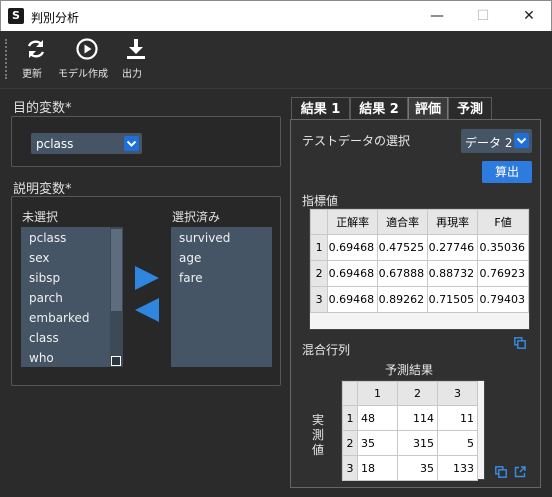 This screenshot has height=497, width=552. Describe the element at coordinates (379, 108) in the screenshot. I see `tab-result-2: 結果 2` at that location.